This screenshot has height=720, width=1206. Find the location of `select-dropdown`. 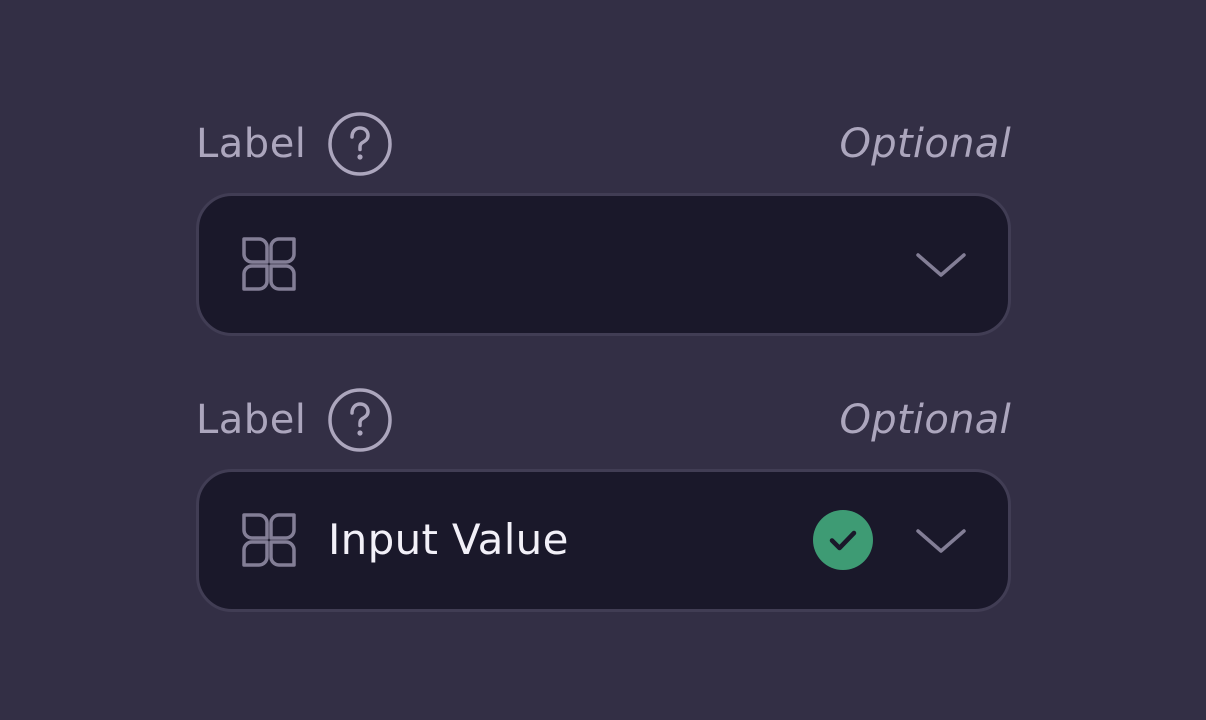

select-dropdown is located at coordinates (603, 264).